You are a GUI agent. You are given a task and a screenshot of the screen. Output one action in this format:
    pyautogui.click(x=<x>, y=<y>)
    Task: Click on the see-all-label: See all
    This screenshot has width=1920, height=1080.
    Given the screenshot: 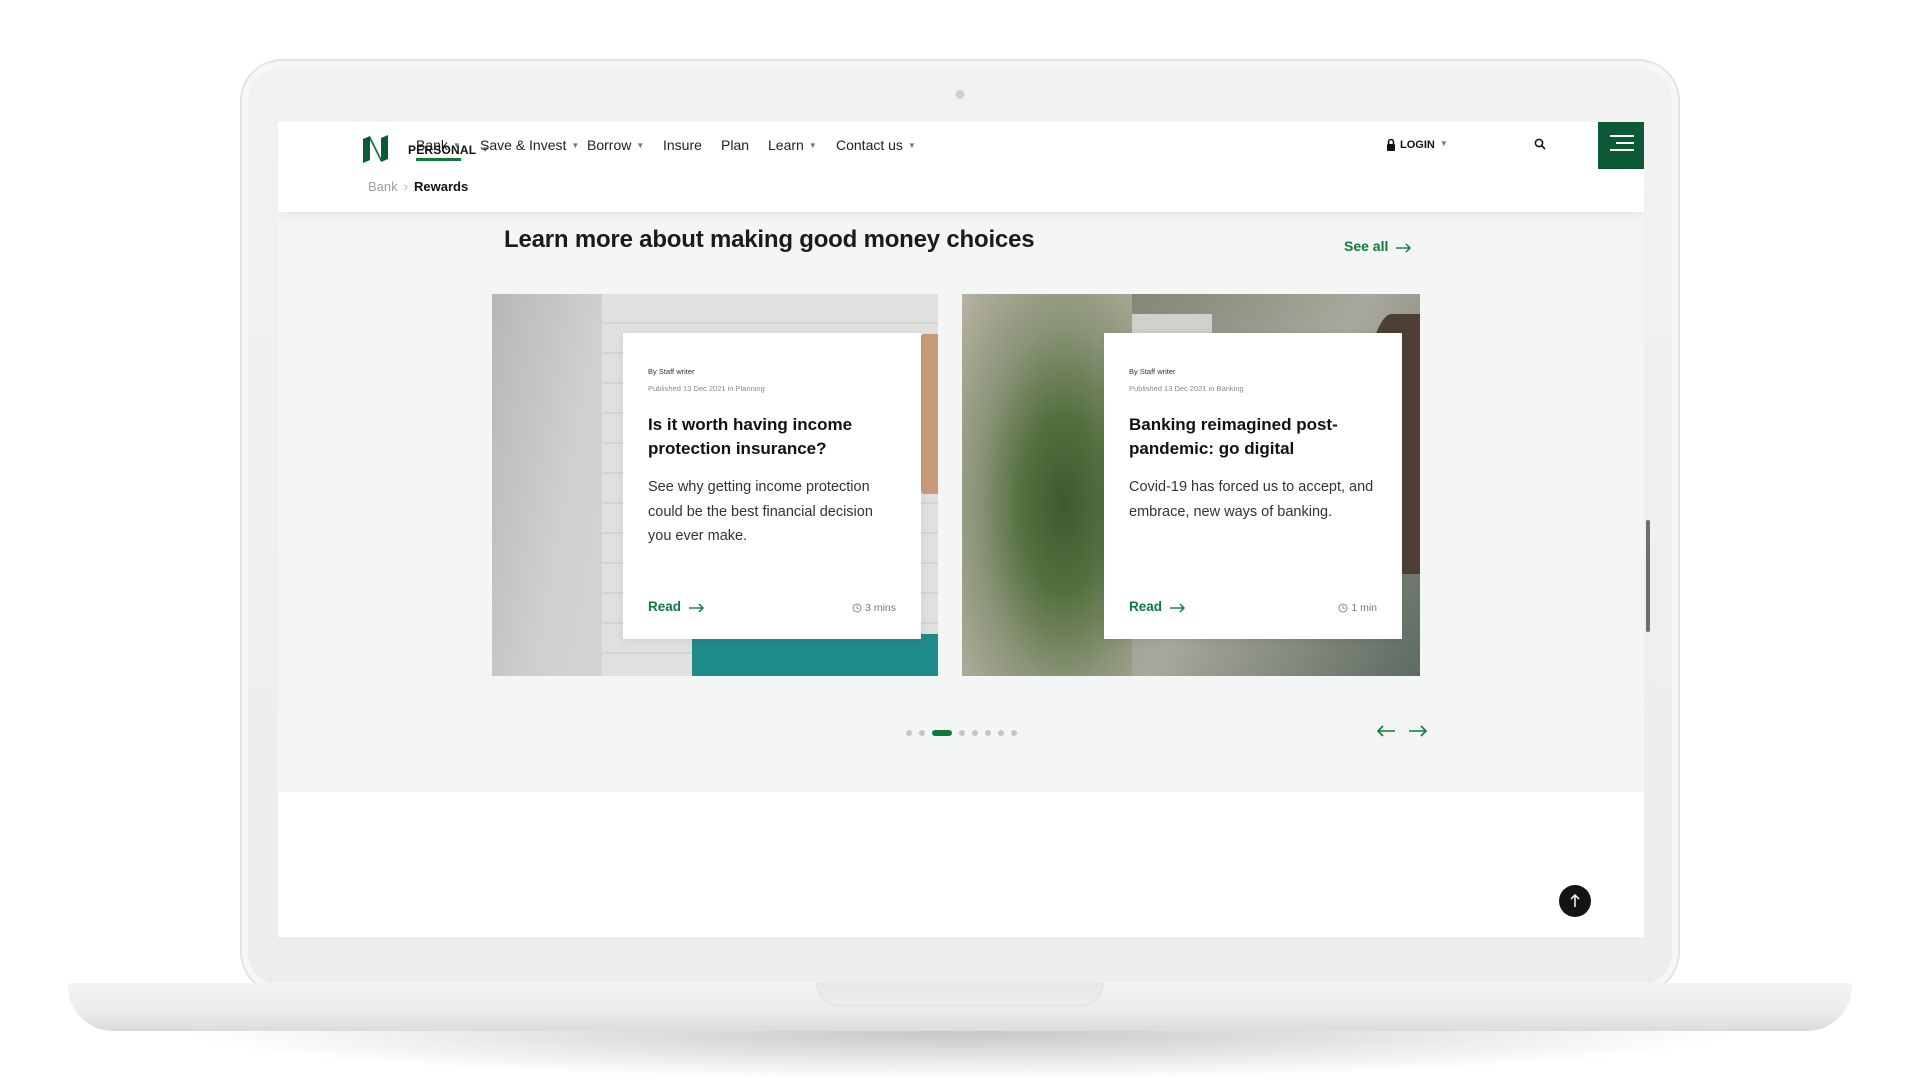 What is the action you would take?
    pyautogui.click(x=1366, y=246)
    